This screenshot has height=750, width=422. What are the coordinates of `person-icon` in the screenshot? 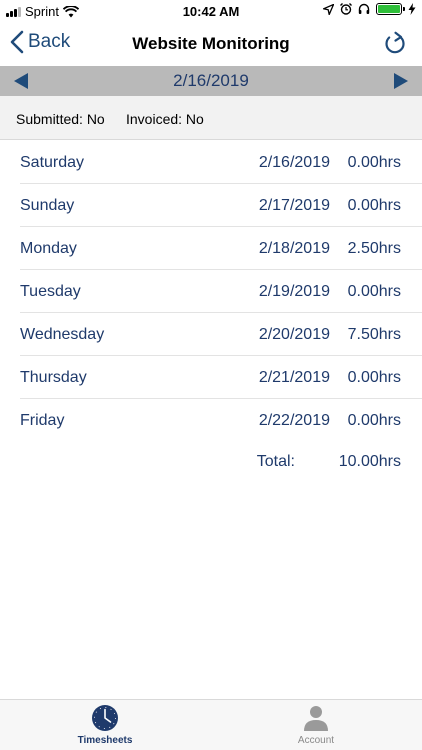 It's located at (316, 718).